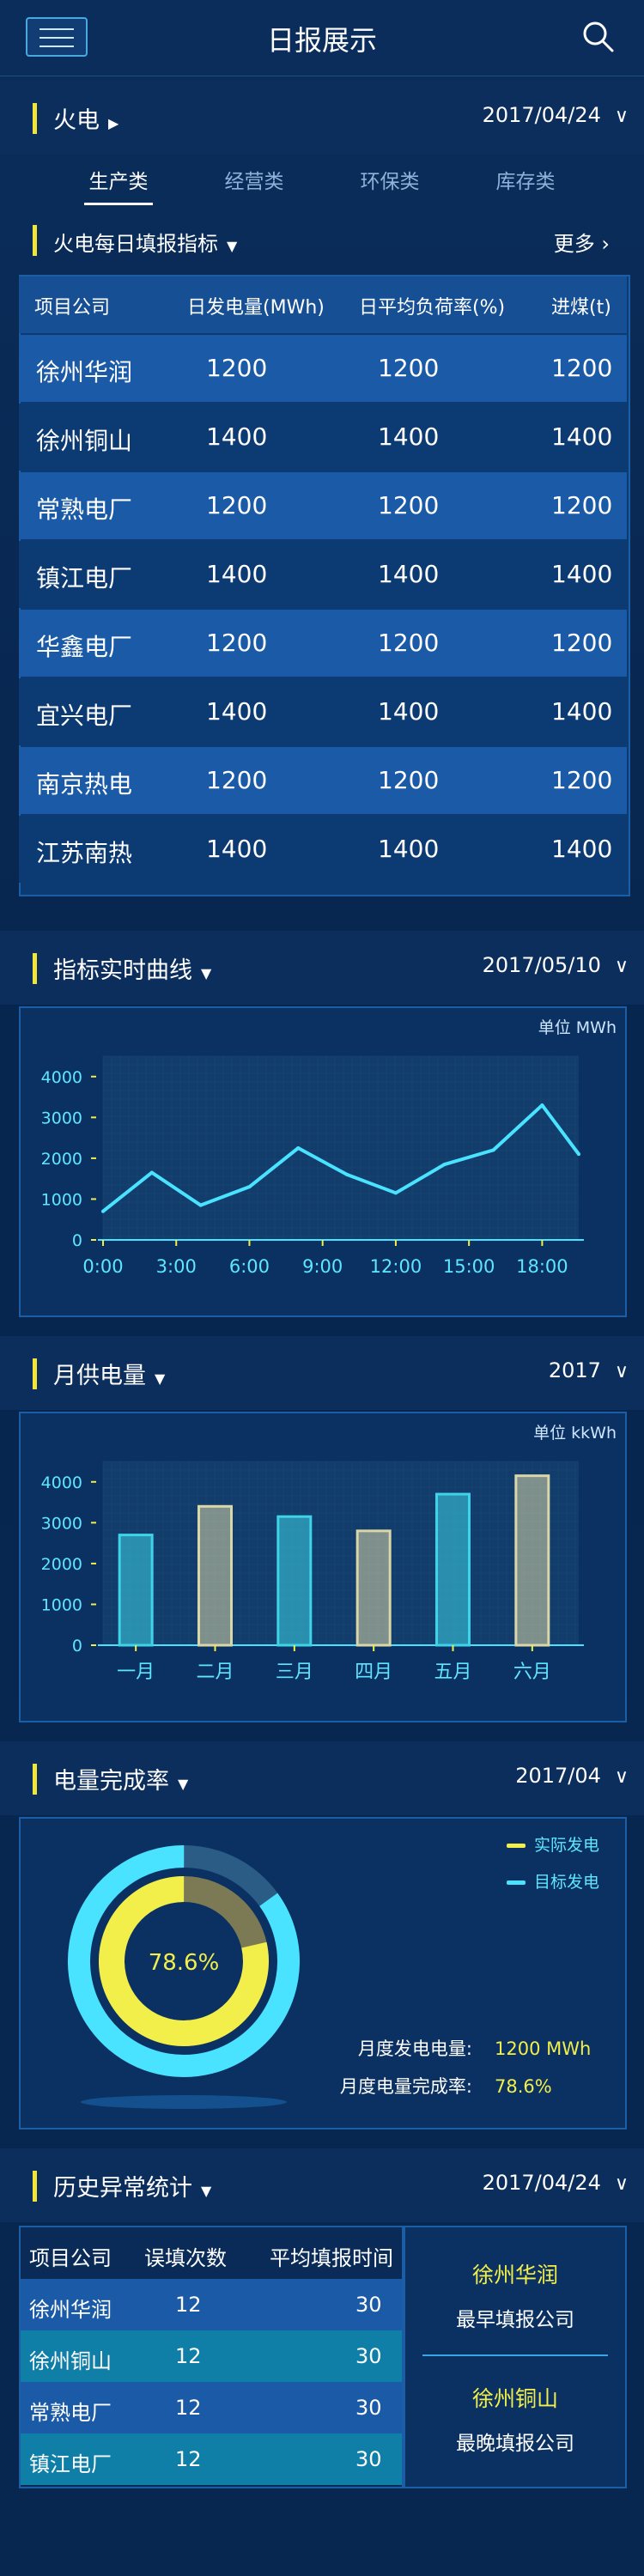 The image size is (644, 2576). Describe the element at coordinates (597, 36) in the screenshot. I see `search-icon` at that location.